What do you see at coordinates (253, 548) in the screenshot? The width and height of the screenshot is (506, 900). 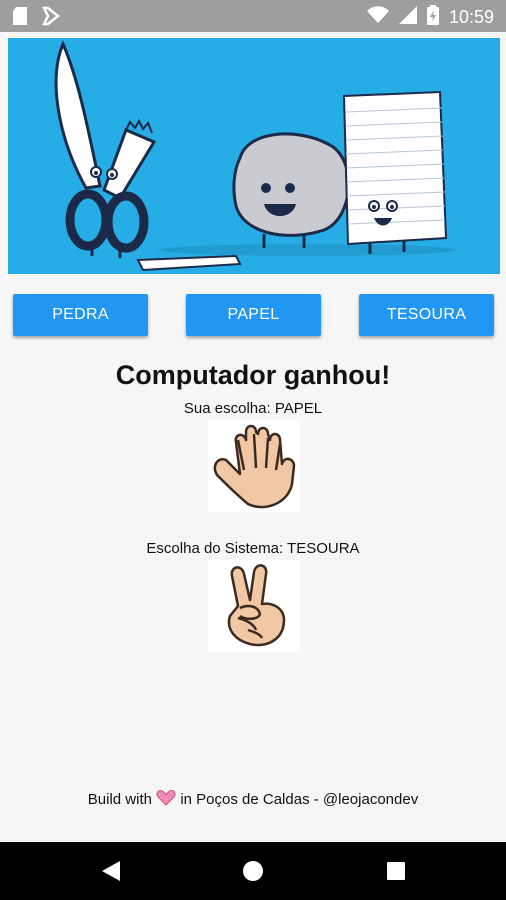 I see `system-choice-label: Escolha do Sistema: TESOURA` at bounding box center [253, 548].